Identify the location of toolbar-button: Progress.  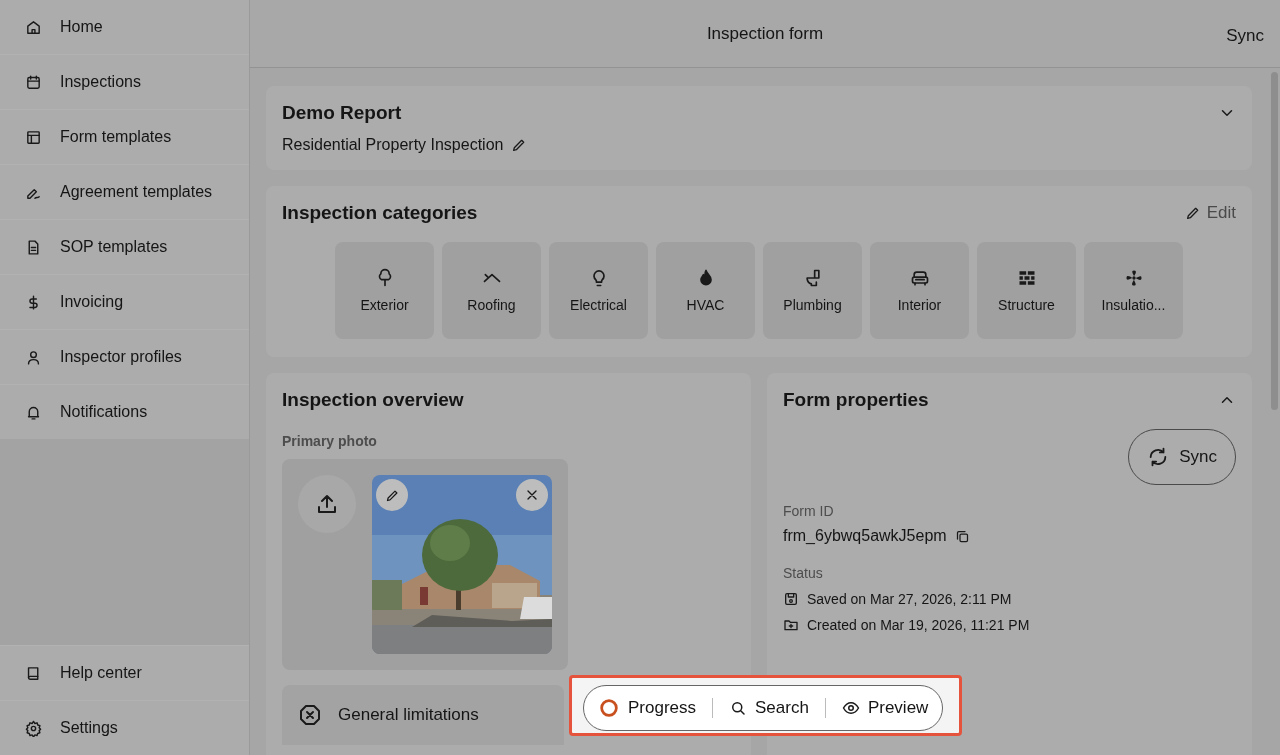
(655, 708).